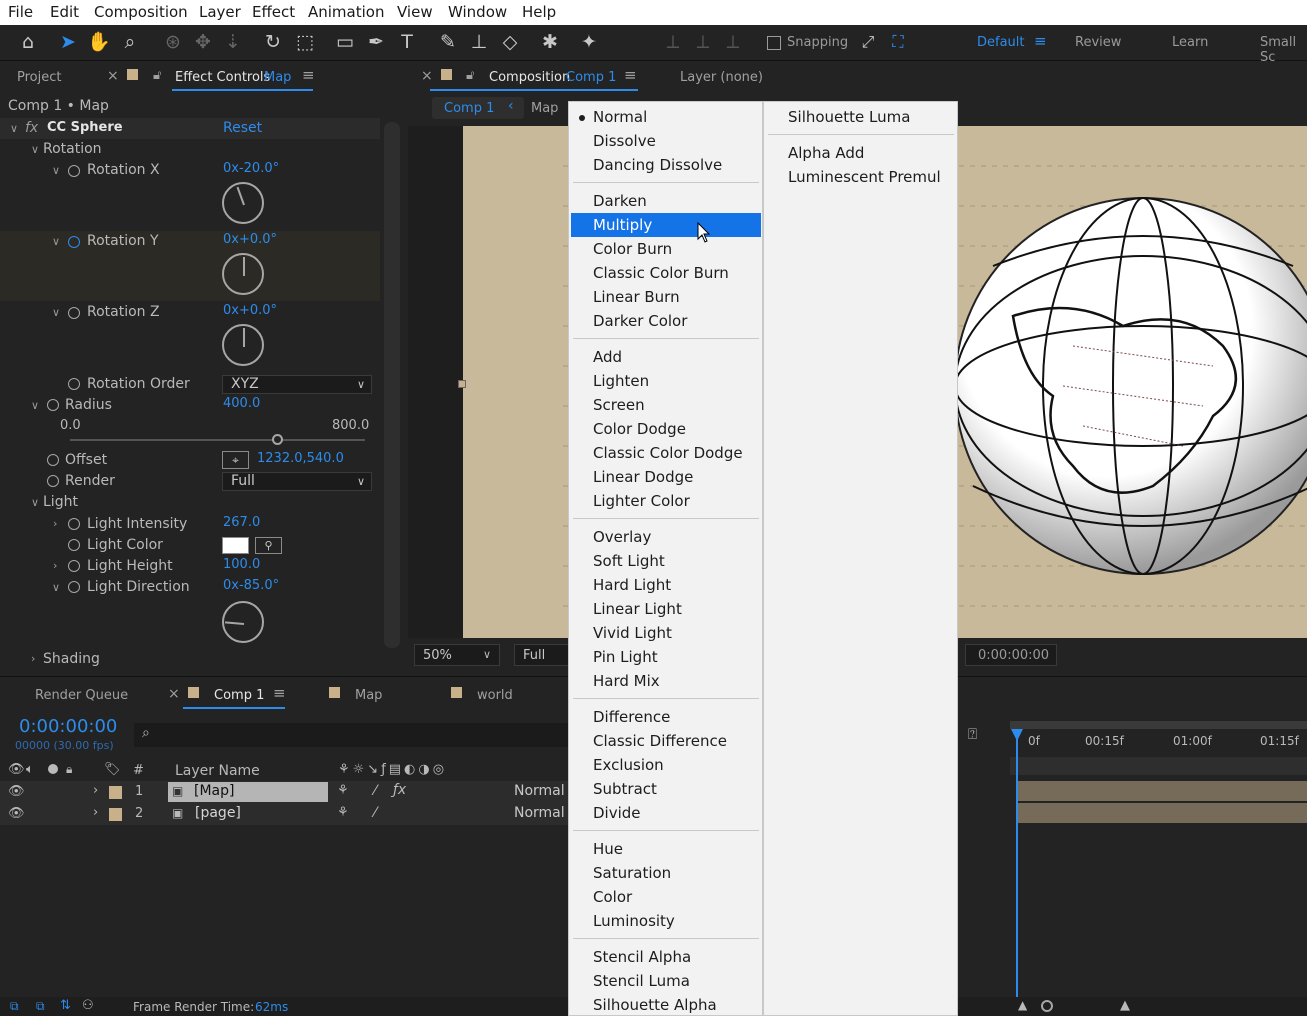  What do you see at coordinates (666, 657) in the screenshot?
I see `blend-mode-pin-light: Pin Light` at bounding box center [666, 657].